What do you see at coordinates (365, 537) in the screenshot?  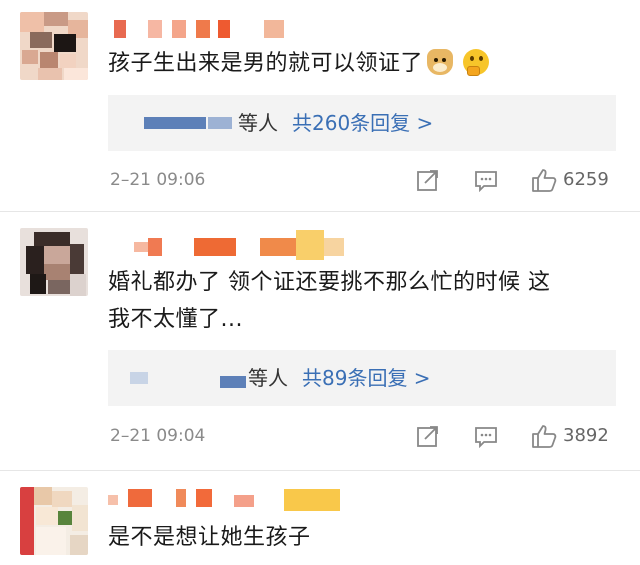 I see `comment-text: 是不是想让她生孩子` at bounding box center [365, 537].